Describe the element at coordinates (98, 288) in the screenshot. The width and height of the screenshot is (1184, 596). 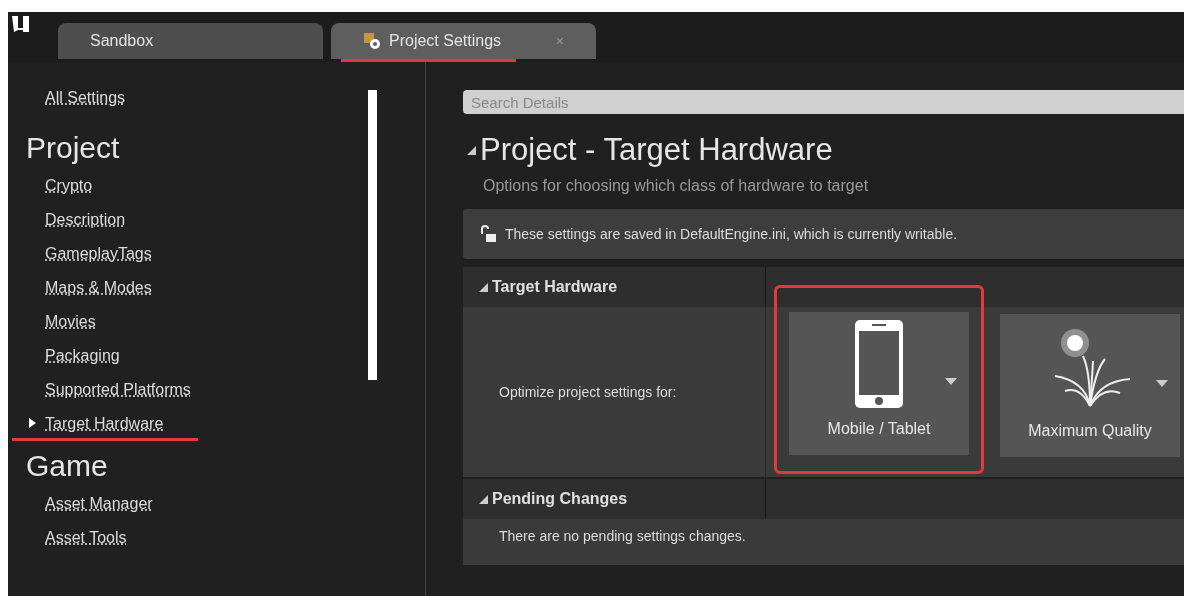
I see `settings-category-link: Maps & Modes` at that location.